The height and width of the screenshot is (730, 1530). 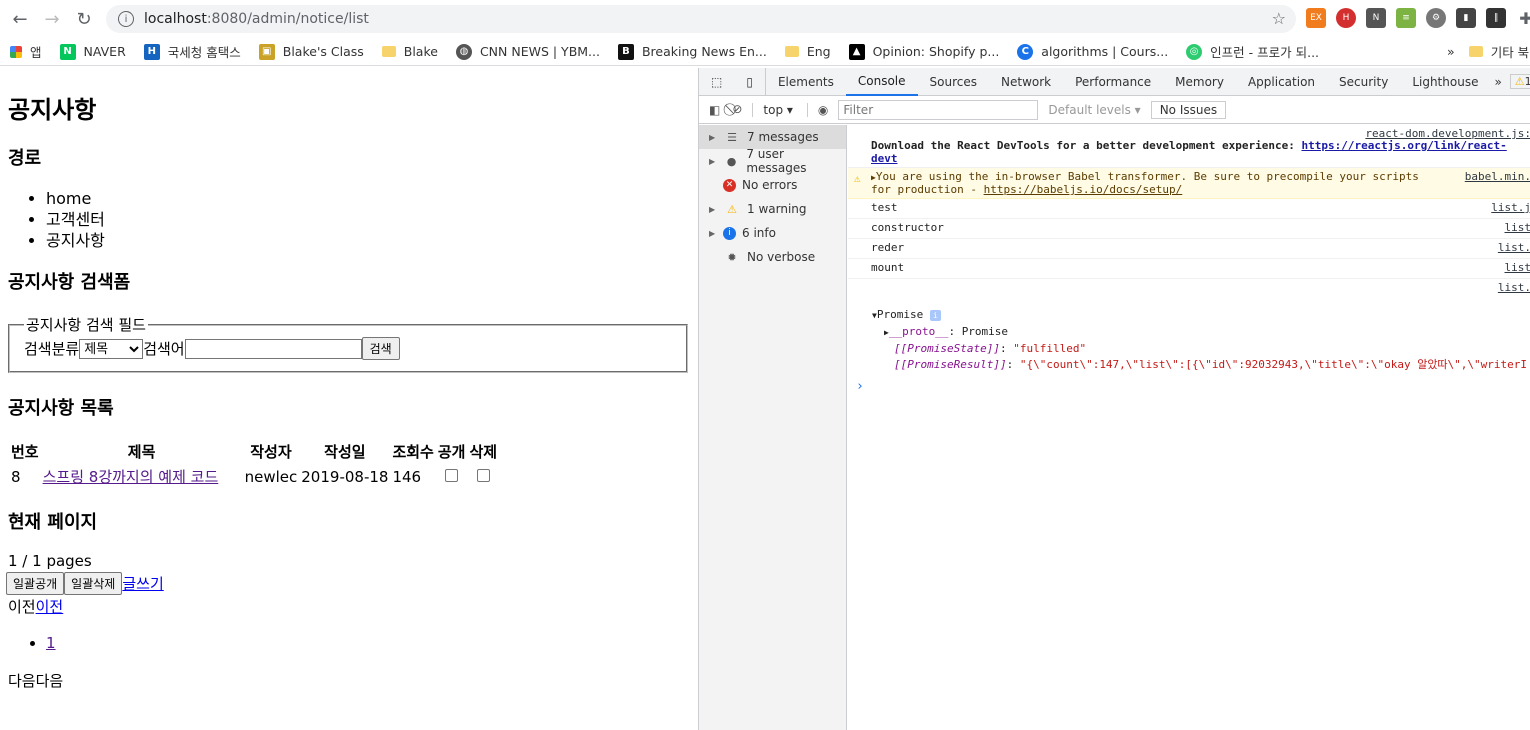 What do you see at coordinates (1201, 332) in the screenshot?
I see `proto-row: ▶__proto__: Promise` at bounding box center [1201, 332].